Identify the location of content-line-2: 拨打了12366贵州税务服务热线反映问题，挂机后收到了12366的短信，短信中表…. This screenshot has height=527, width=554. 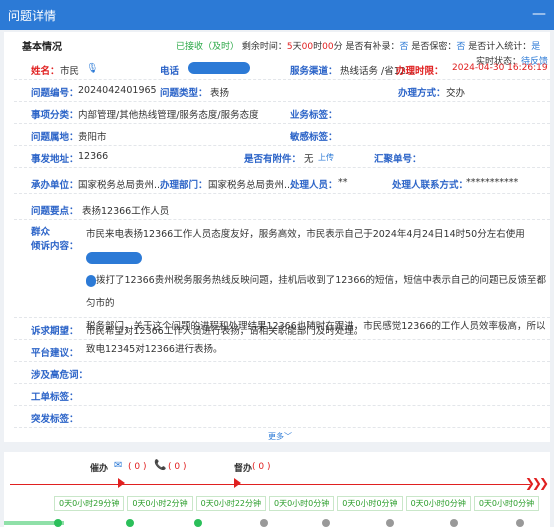
(316, 292).